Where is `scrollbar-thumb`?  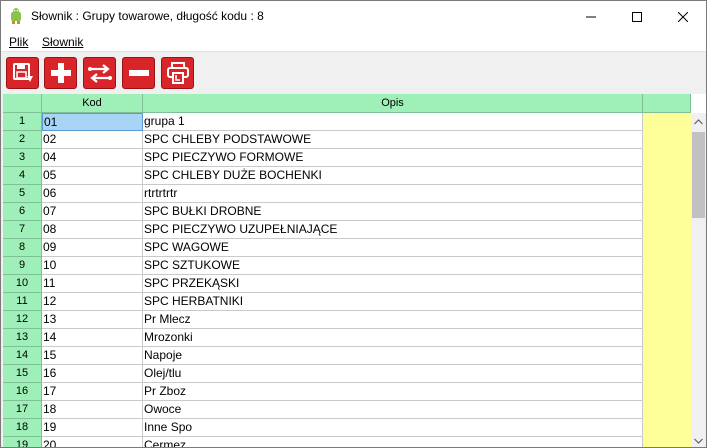
scrollbar-thumb is located at coordinates (698, 175).